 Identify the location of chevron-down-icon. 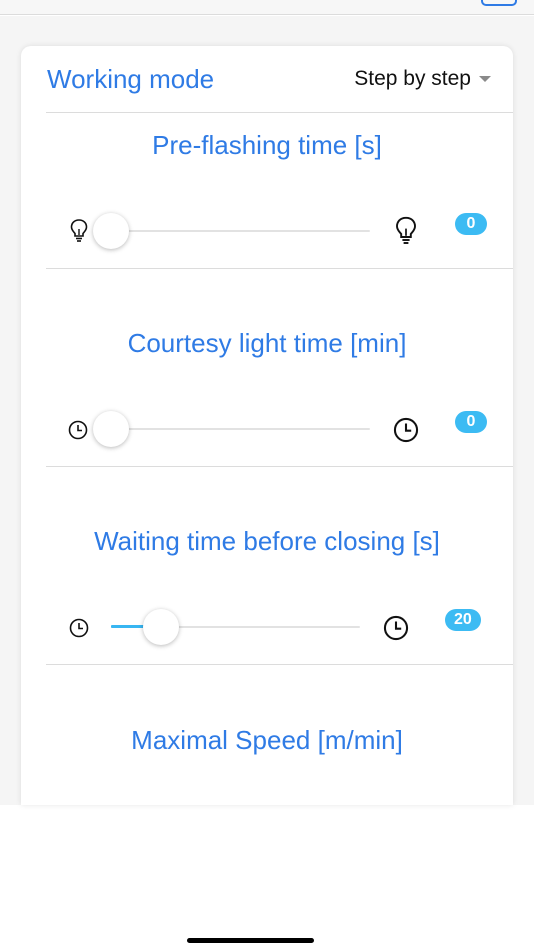
(485, 79).